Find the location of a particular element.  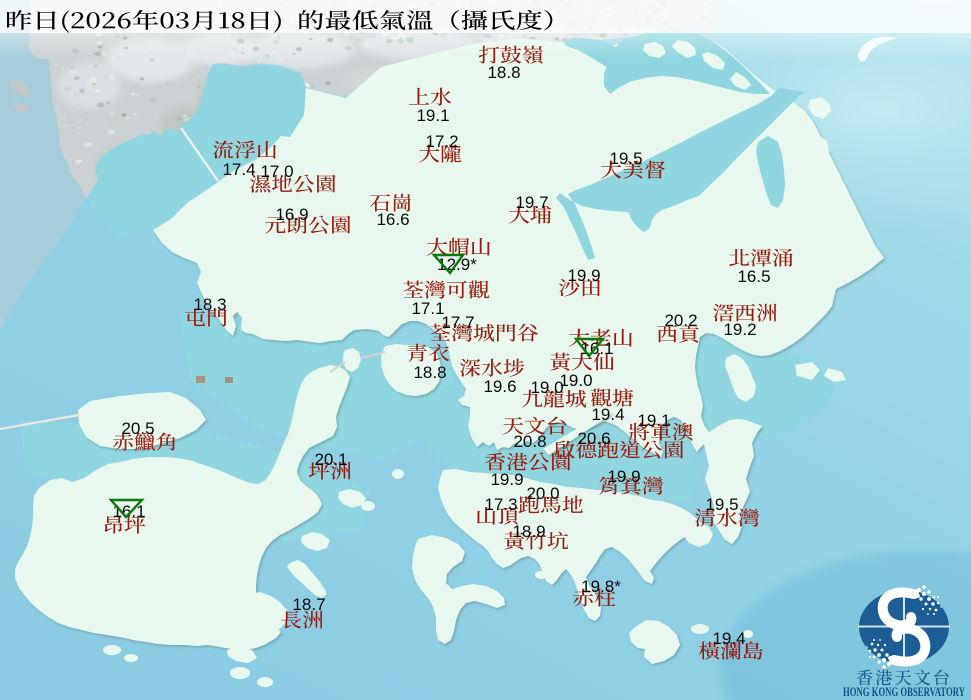

svg-text: 19.7 is located at coordinates (531, 202).